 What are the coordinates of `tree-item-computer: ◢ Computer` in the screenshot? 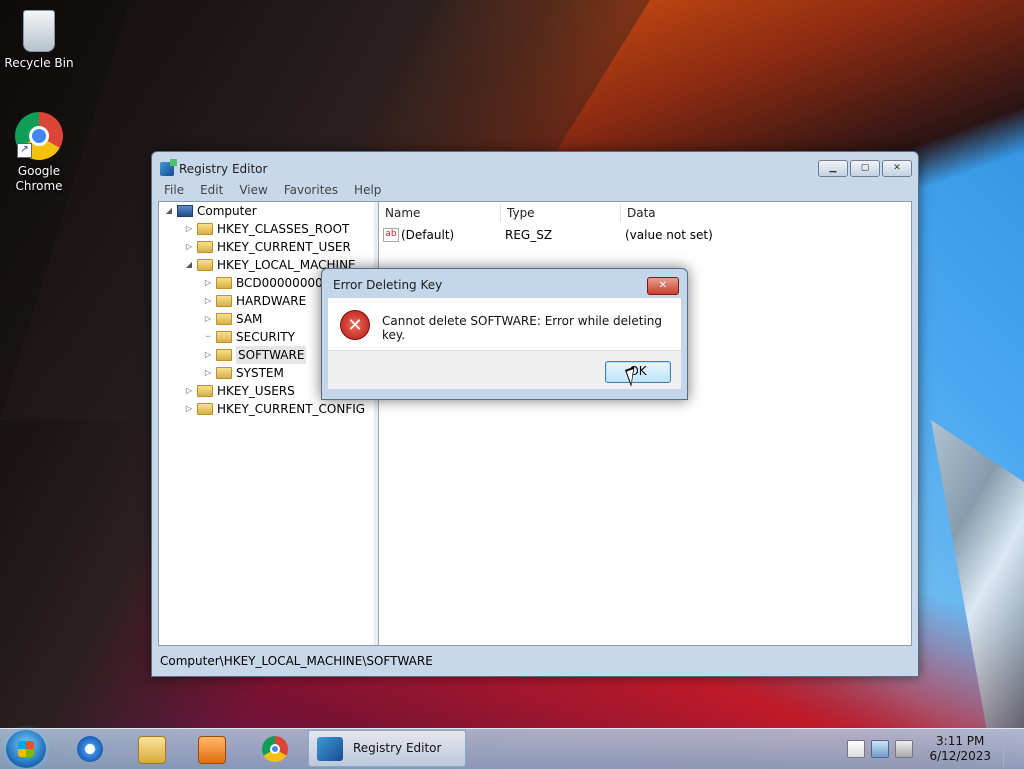 It's located at (211, 211).